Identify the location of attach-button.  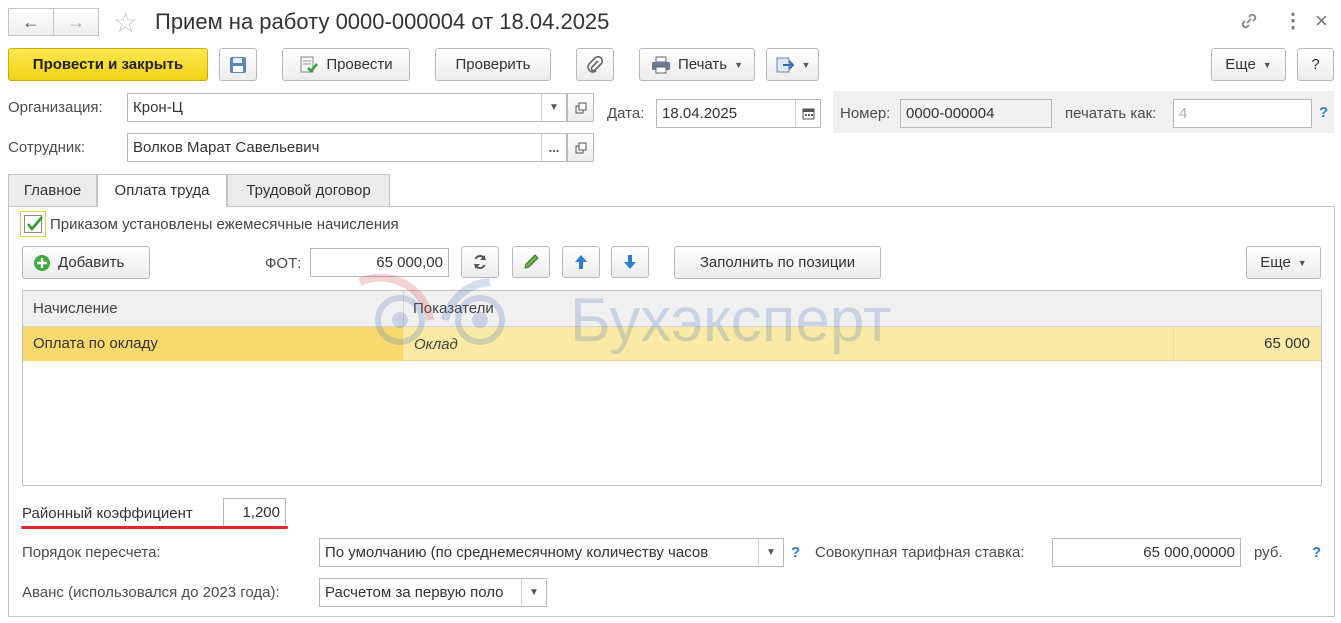
(595, 64).